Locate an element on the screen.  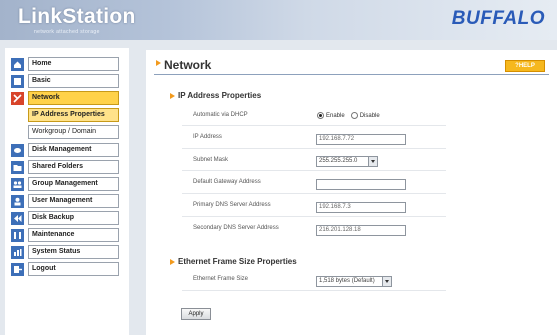
primary-dns-field: 192.168.7.3 is located at coordinates (361, 207).